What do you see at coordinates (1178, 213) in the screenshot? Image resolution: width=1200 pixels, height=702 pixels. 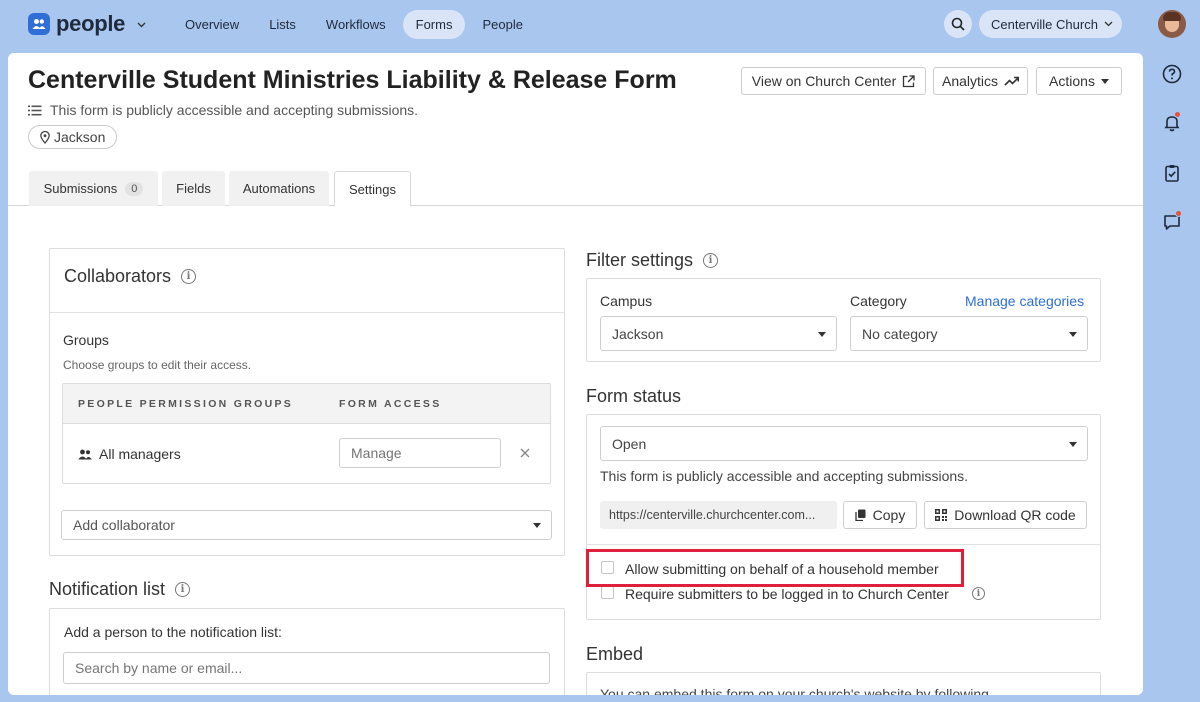 I see `message-badge` at bounding box center [1178, 213].